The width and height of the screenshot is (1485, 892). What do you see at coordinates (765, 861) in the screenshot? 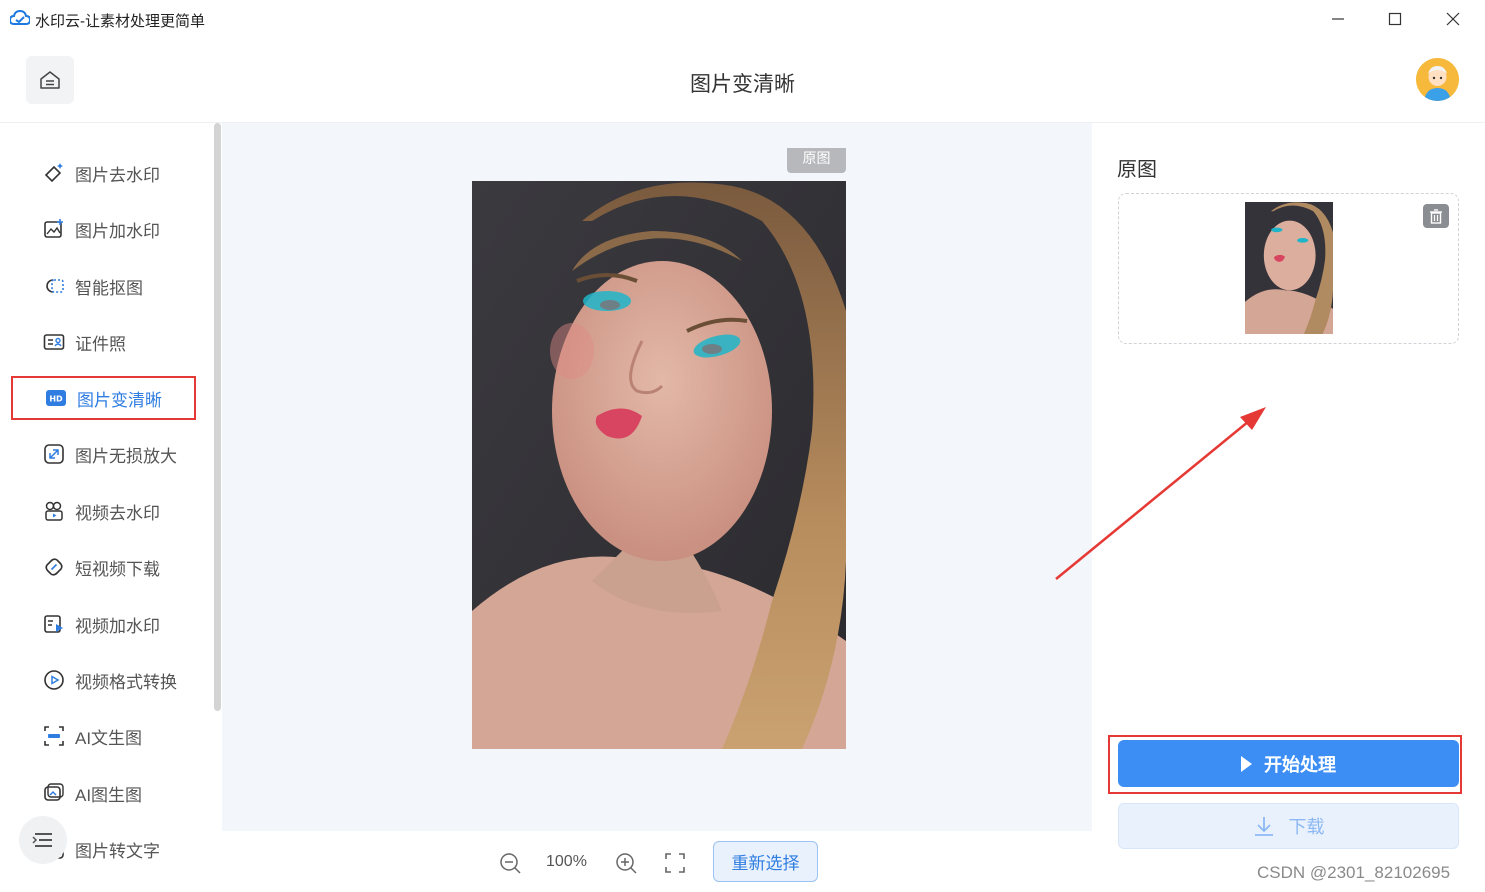
I see `reselect-button: 重新选择` at bounding box center [765, 861].